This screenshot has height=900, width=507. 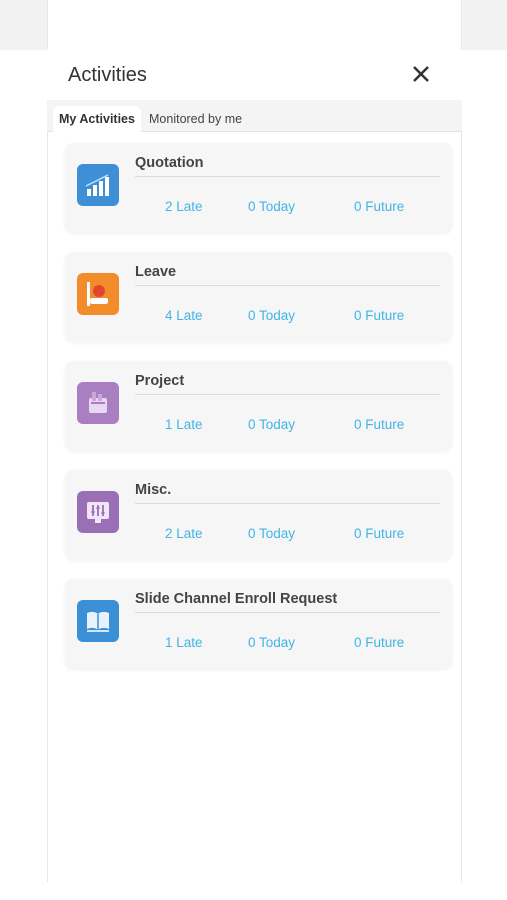 I want to click on activity-card-quotation: Quotation 2 Late 0 Today 0 Future, so click(x=258, y=188).